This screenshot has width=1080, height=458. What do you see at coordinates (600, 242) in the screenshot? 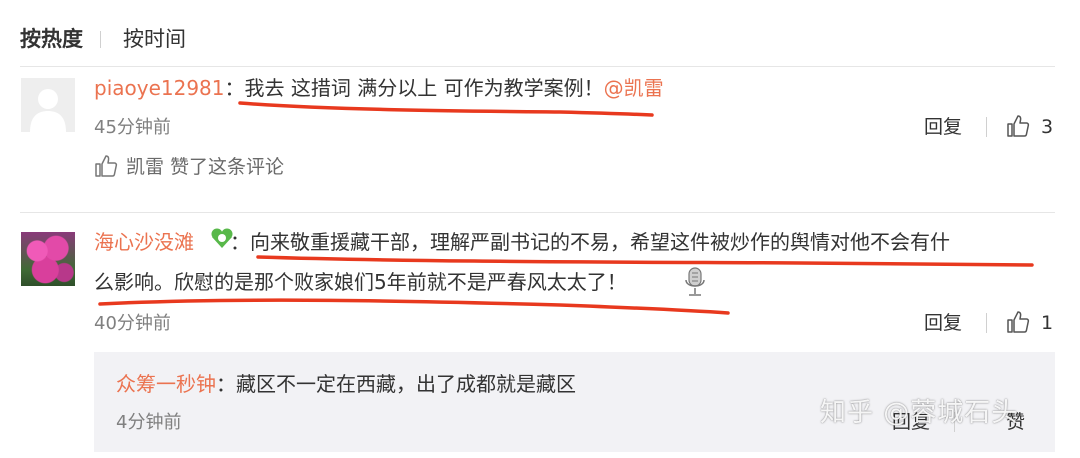
I see `comment-text-line1: 向来敬重援藏干部，理解严副书记的不易，希望这件被炒作的舆情对他不会有什` at bounding box center [600, 242].